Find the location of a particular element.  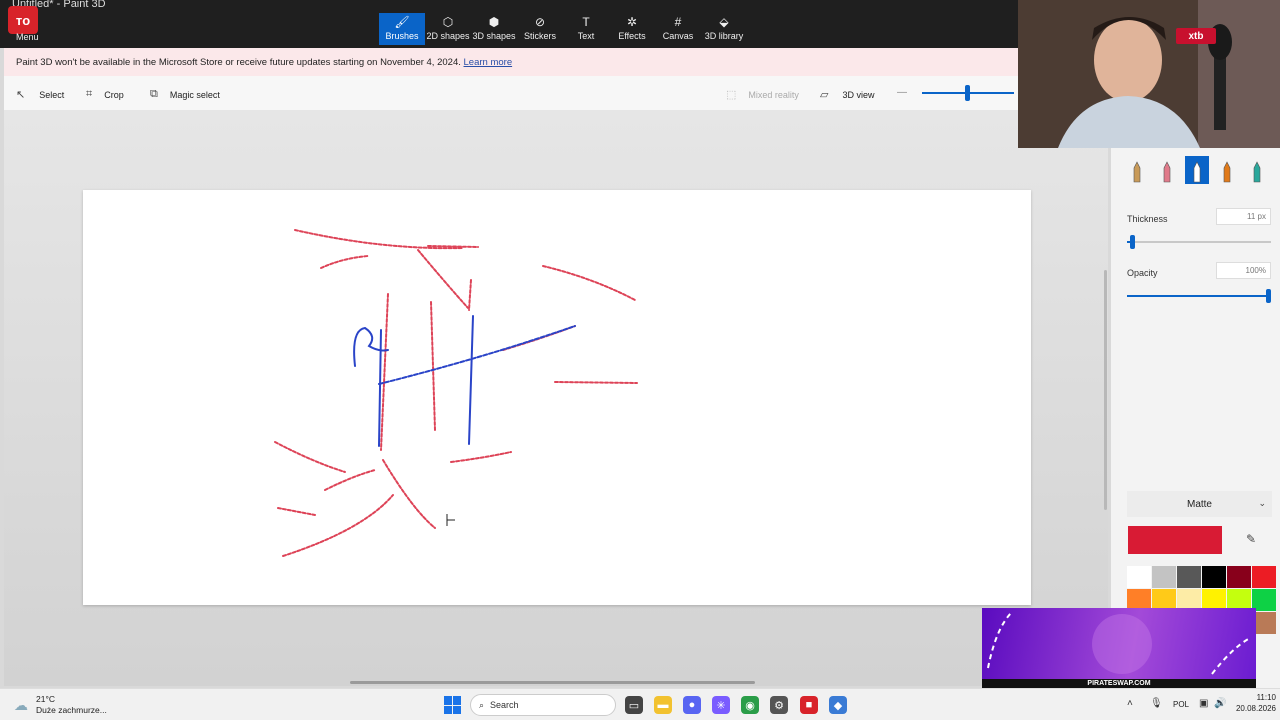

volume-icon: 🔊 is located at coordinates (1220, 703).